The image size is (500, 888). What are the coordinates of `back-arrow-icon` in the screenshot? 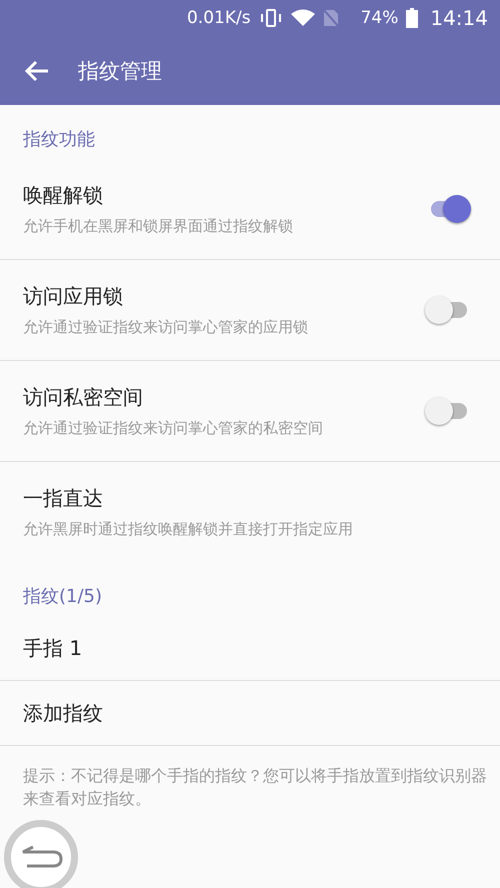 It's located at (37, 71).